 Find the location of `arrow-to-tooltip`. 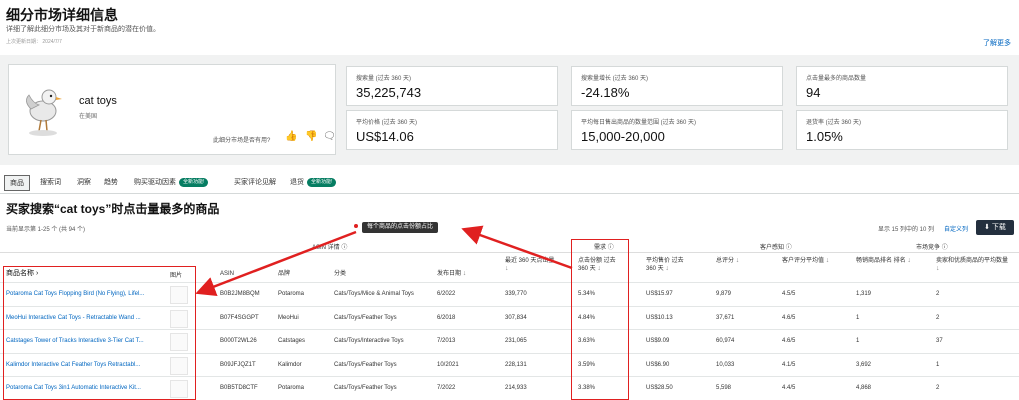

arrow-to-tooltip is located at coordinates (517, 247).